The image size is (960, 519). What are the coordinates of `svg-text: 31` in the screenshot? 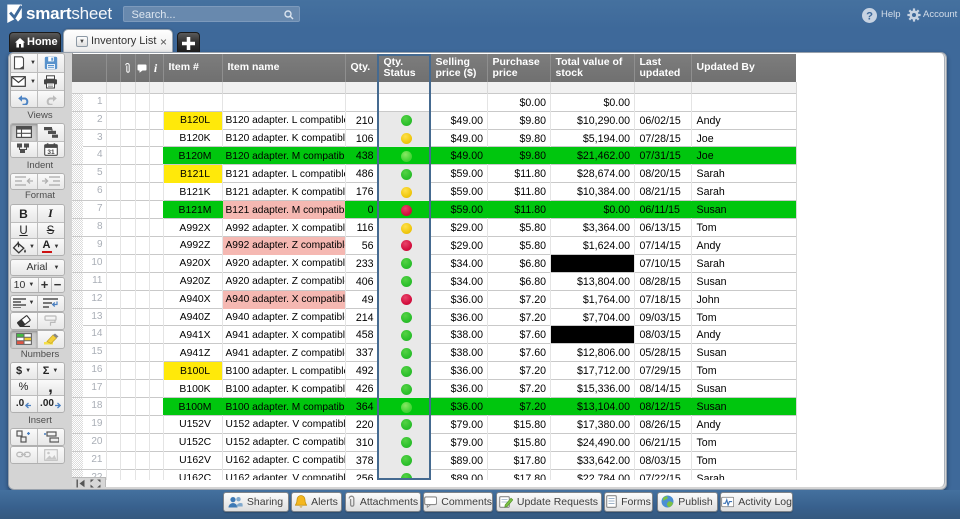 It's located at (51, 151).